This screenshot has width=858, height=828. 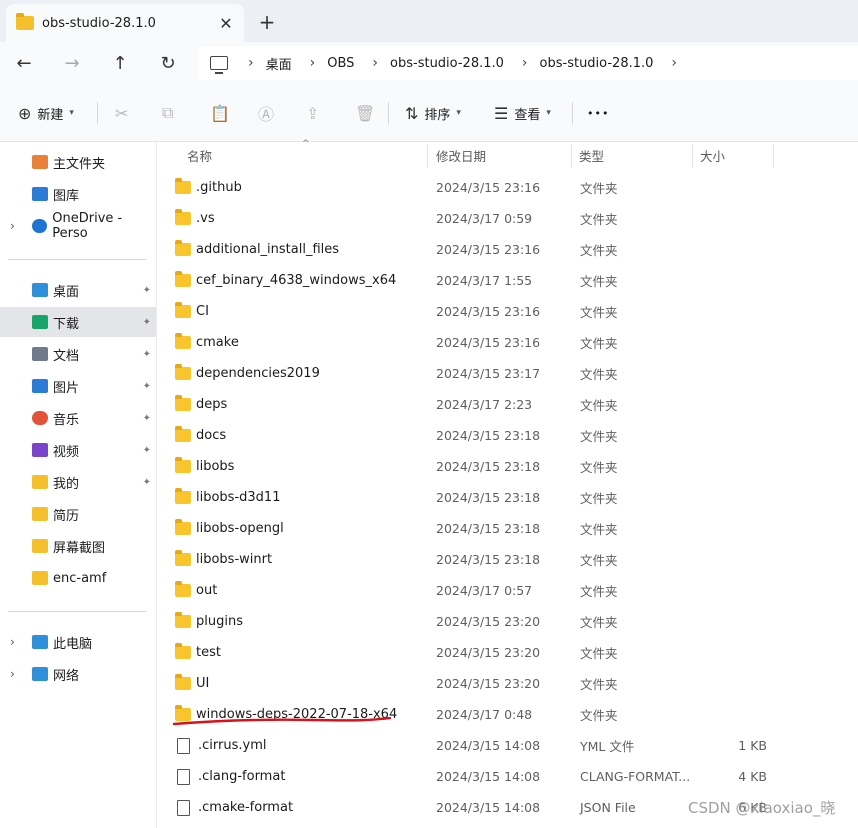 I want to click on column-header-date: 修改日期, so click(x=461, y=155).